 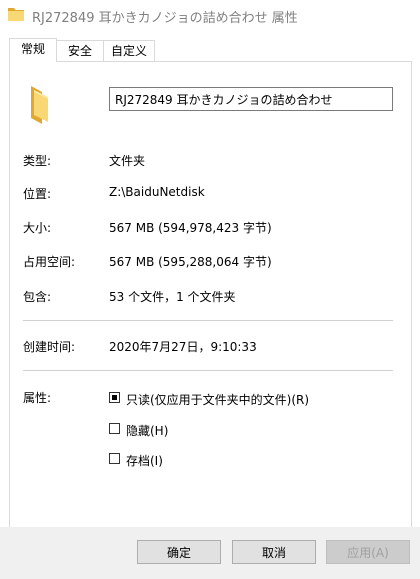 What do you see at coordinates (33, 50) in the screenshot?
I see `tab-general: 常规` at bounding box center [33, 50].